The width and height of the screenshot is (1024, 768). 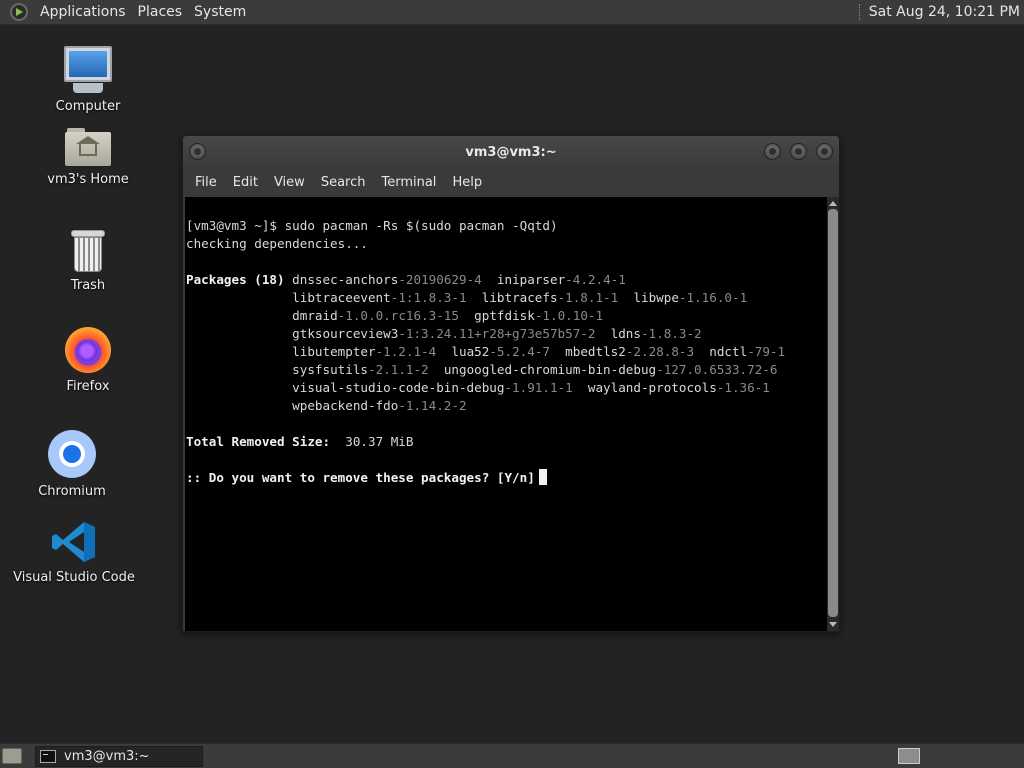 What do you see at coordinates (88, 147) in the screenshot?
I see `home-folder-icon` at bounding box center [88, 147].